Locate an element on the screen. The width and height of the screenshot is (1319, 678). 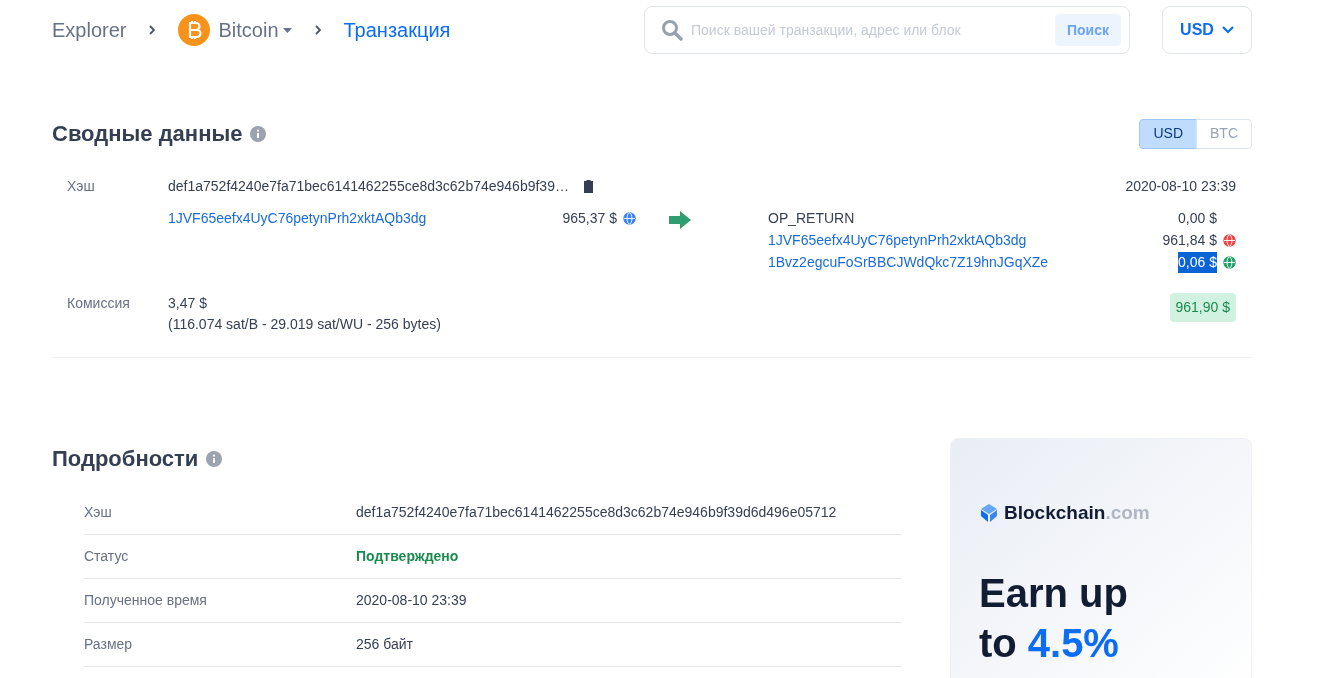
search-icon is located at coordinates (672, 30).